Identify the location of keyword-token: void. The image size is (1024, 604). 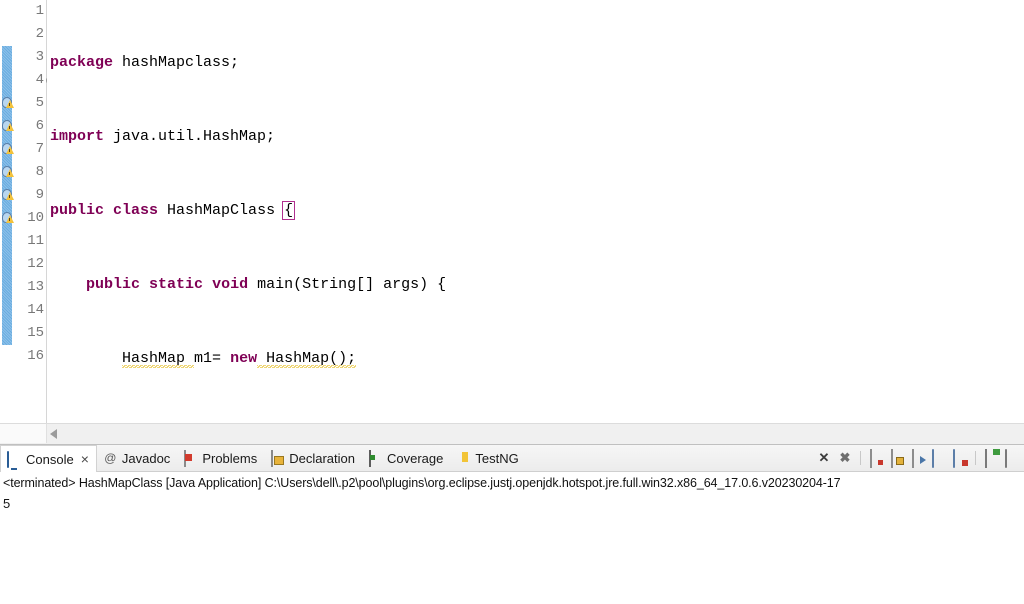
(230, 284).